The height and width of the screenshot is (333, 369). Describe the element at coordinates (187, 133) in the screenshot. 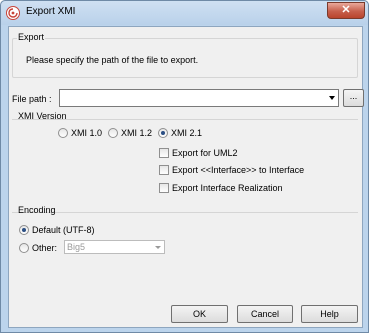

I see `xmi-2-1-label: XMI 2.1` at that location.